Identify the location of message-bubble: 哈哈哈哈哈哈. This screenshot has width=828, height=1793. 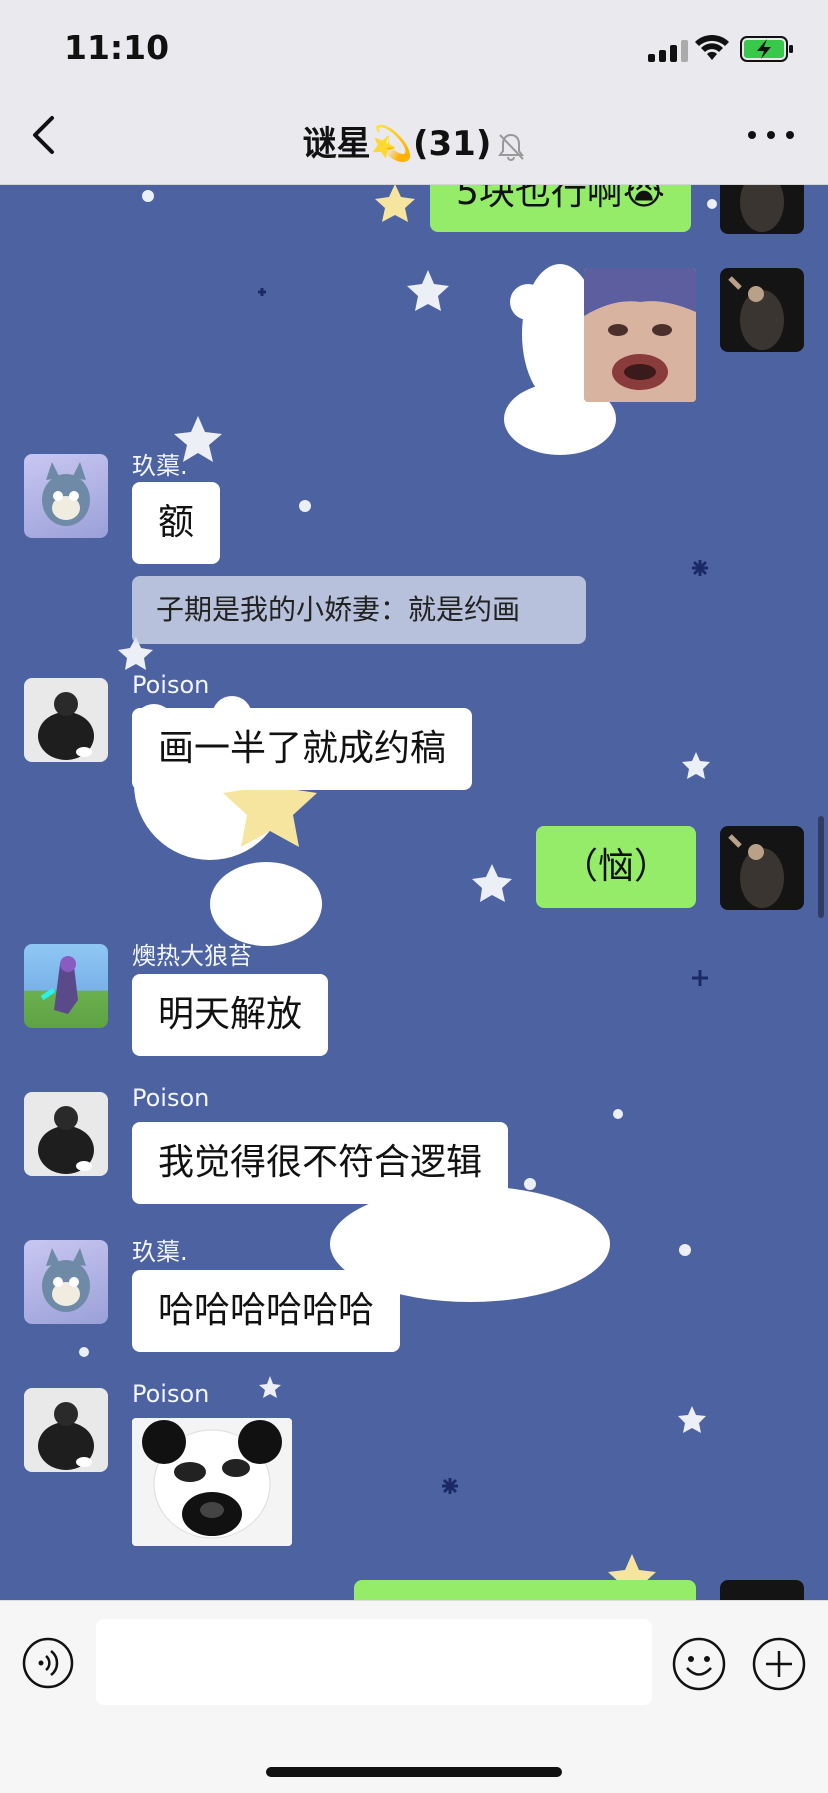
(266, 1311).